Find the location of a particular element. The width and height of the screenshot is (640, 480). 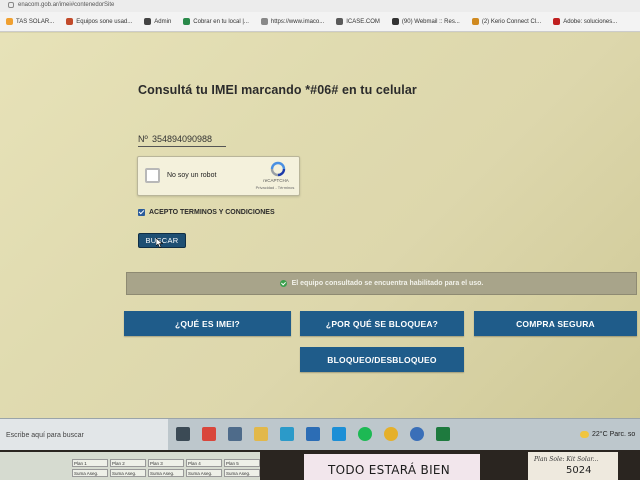

file-explorer-icon is located at coordinates (261, 434).